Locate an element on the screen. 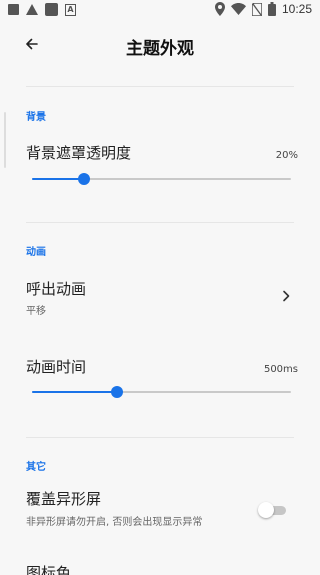  status-left-icons: A is located at coordinates (42, 9).